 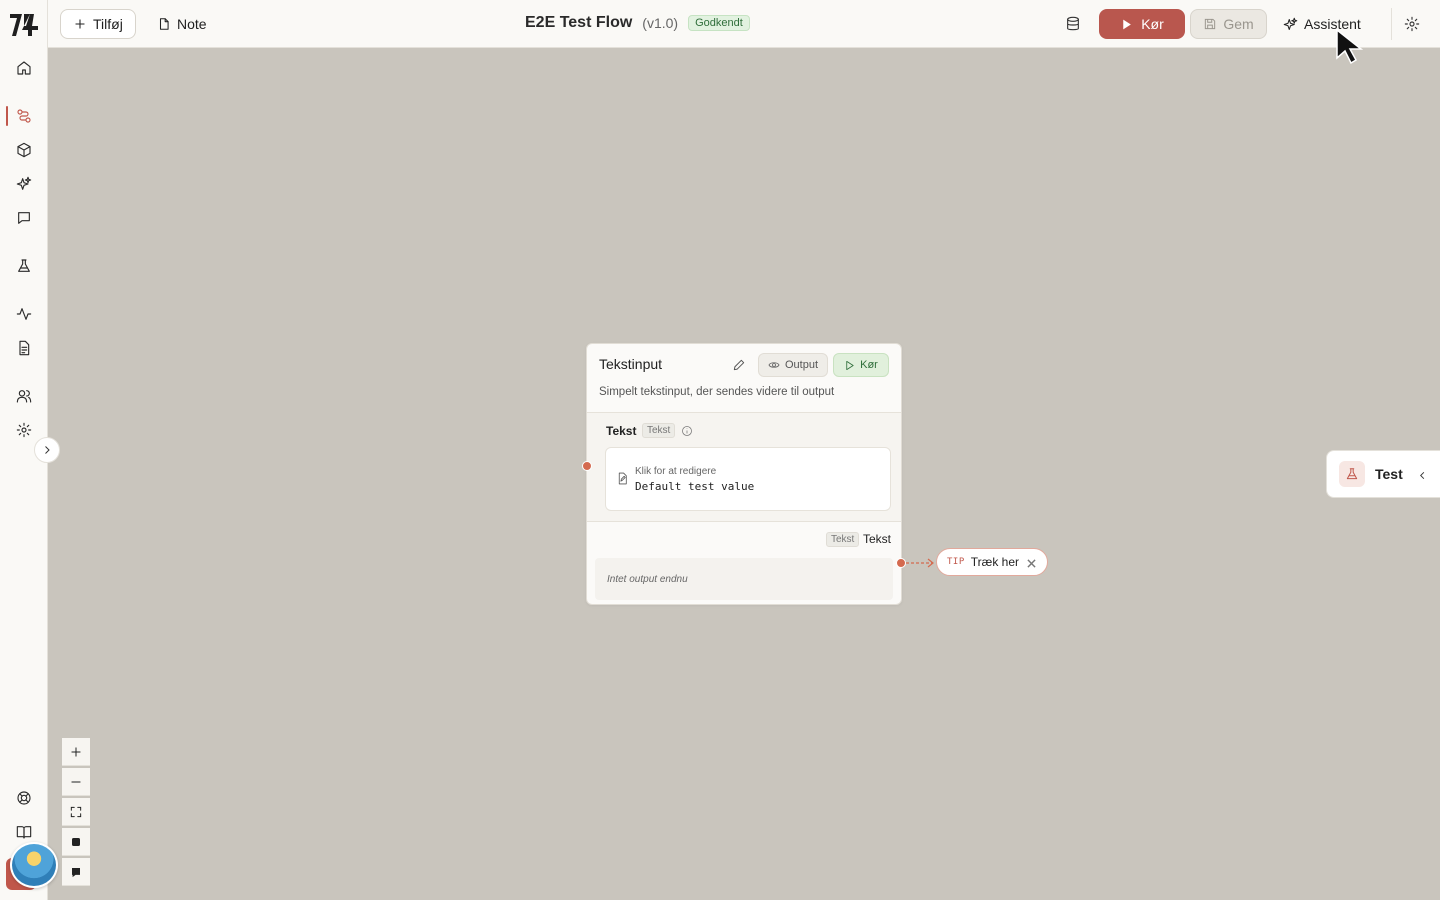 I want to click on output-empty-text: Intet output endnu, so click(x=647, y=579).